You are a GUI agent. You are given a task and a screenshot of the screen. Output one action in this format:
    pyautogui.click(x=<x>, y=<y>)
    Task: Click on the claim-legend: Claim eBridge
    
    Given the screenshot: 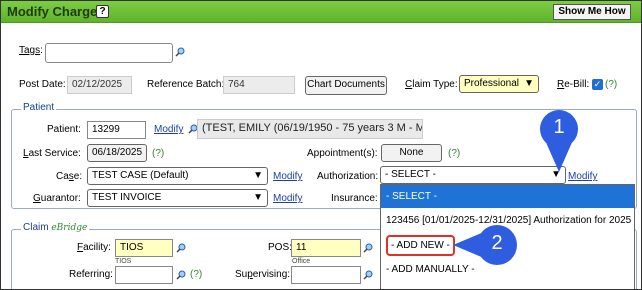 What is the action you would take?
    pyautogui.click(x=55, y=227)
    